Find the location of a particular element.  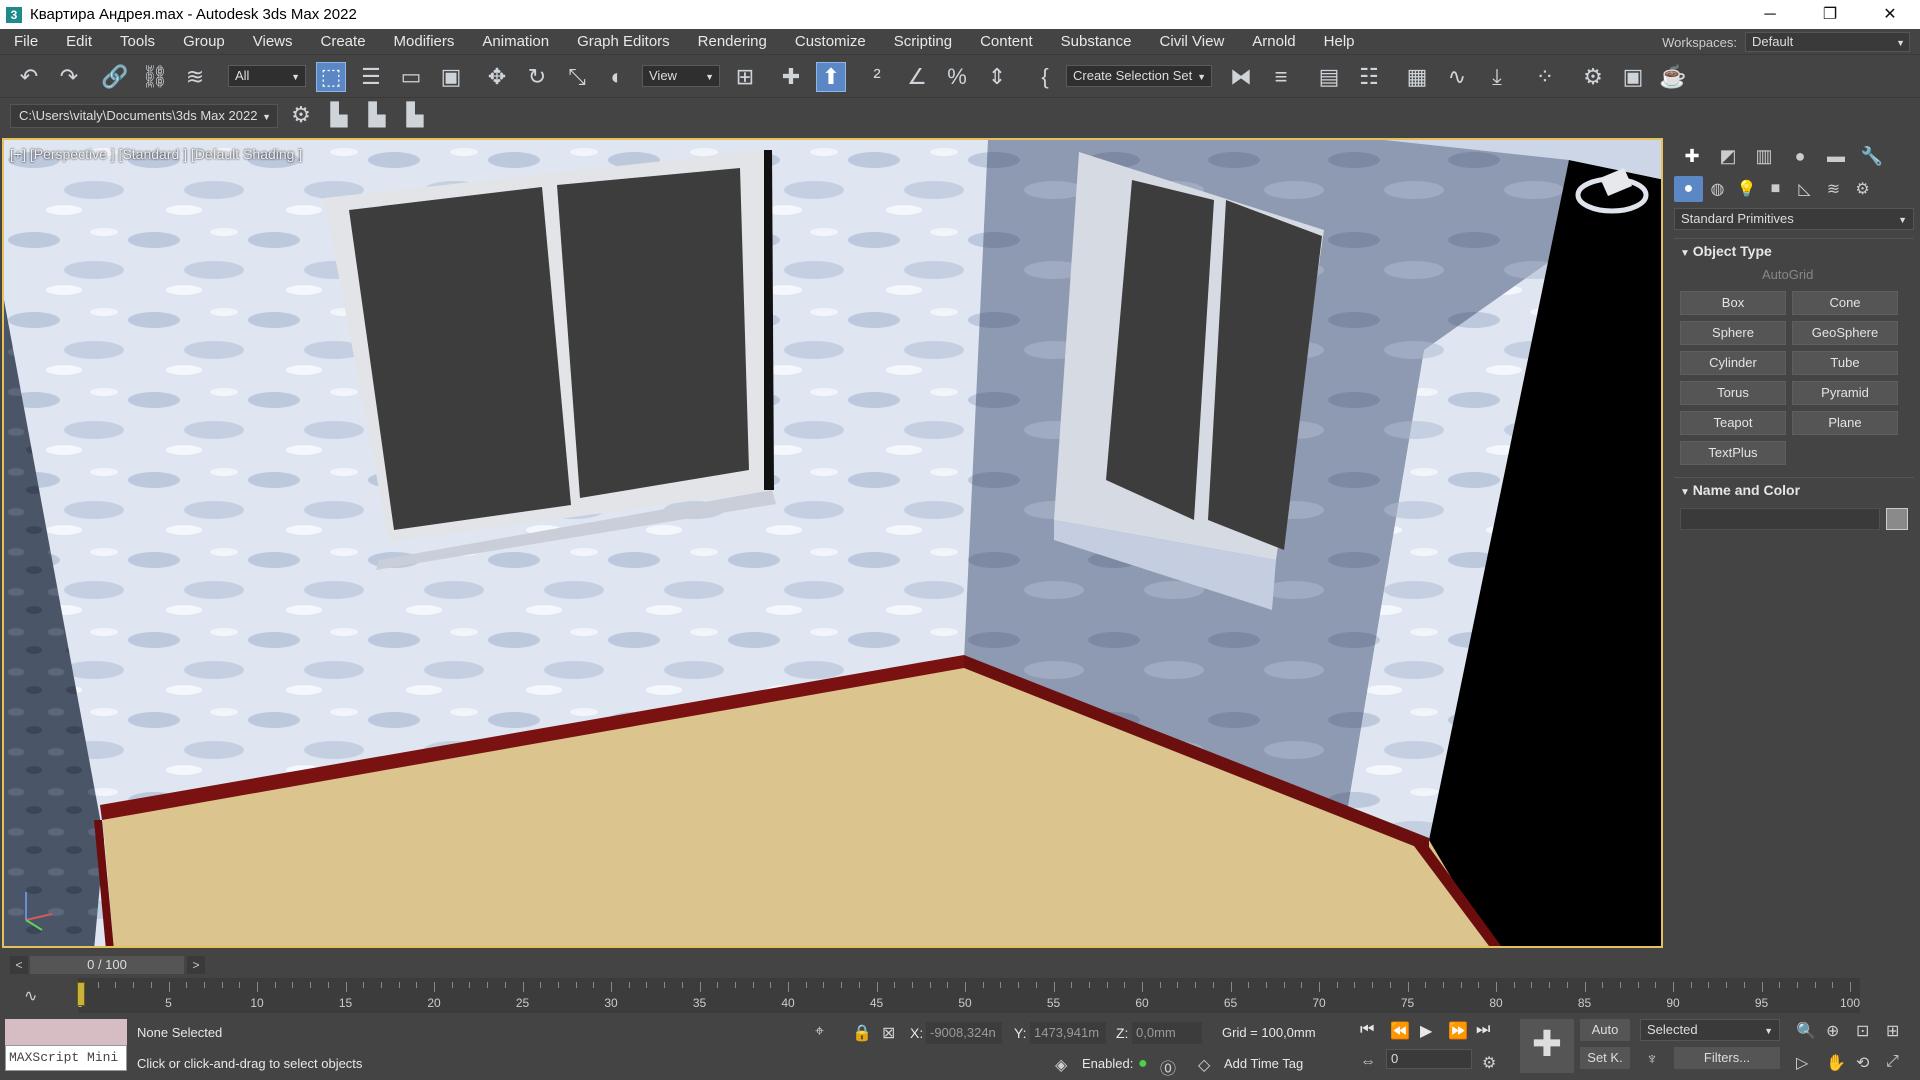

absolute-transform-icon: ⊠ is located at coordinates (888, 1033).